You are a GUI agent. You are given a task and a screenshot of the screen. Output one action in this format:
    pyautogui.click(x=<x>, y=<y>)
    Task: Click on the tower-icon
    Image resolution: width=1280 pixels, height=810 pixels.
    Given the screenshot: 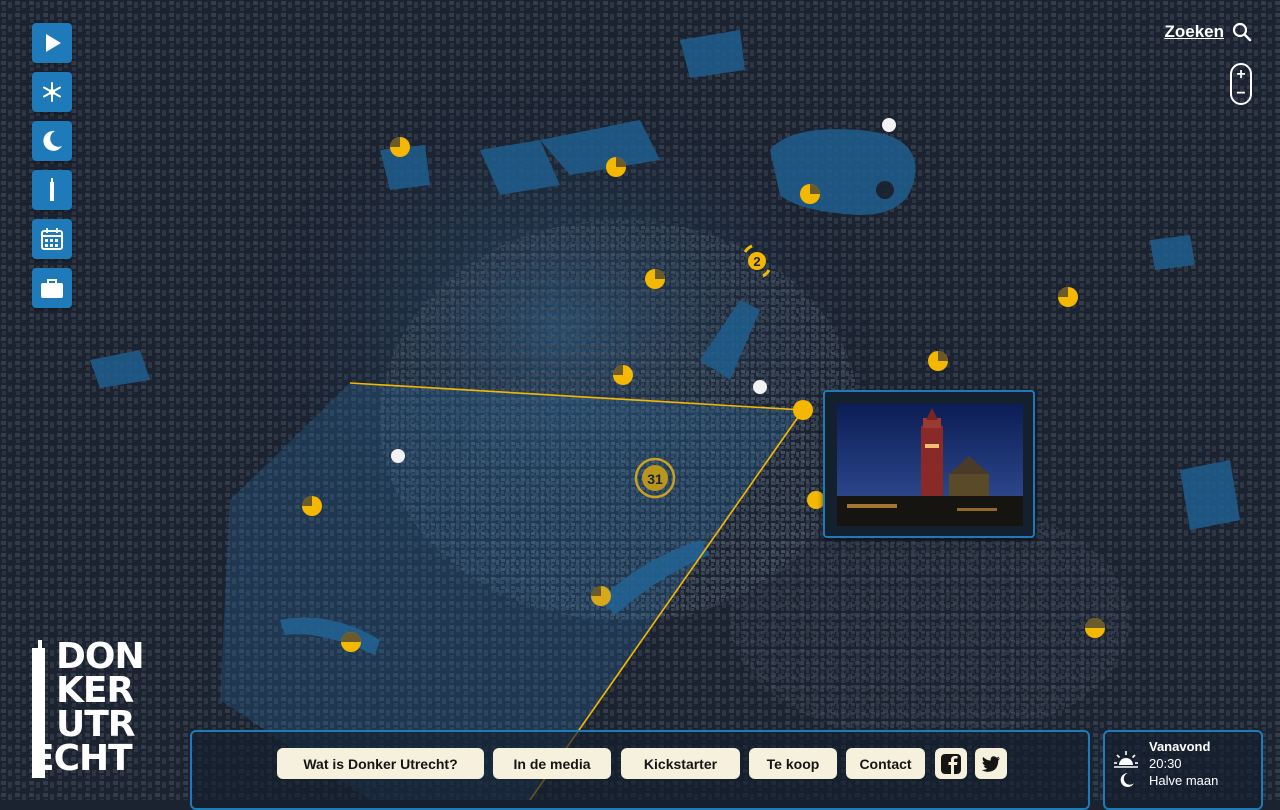 What is the action you would take?
    pyautogui.click(x=52, y=189)
    